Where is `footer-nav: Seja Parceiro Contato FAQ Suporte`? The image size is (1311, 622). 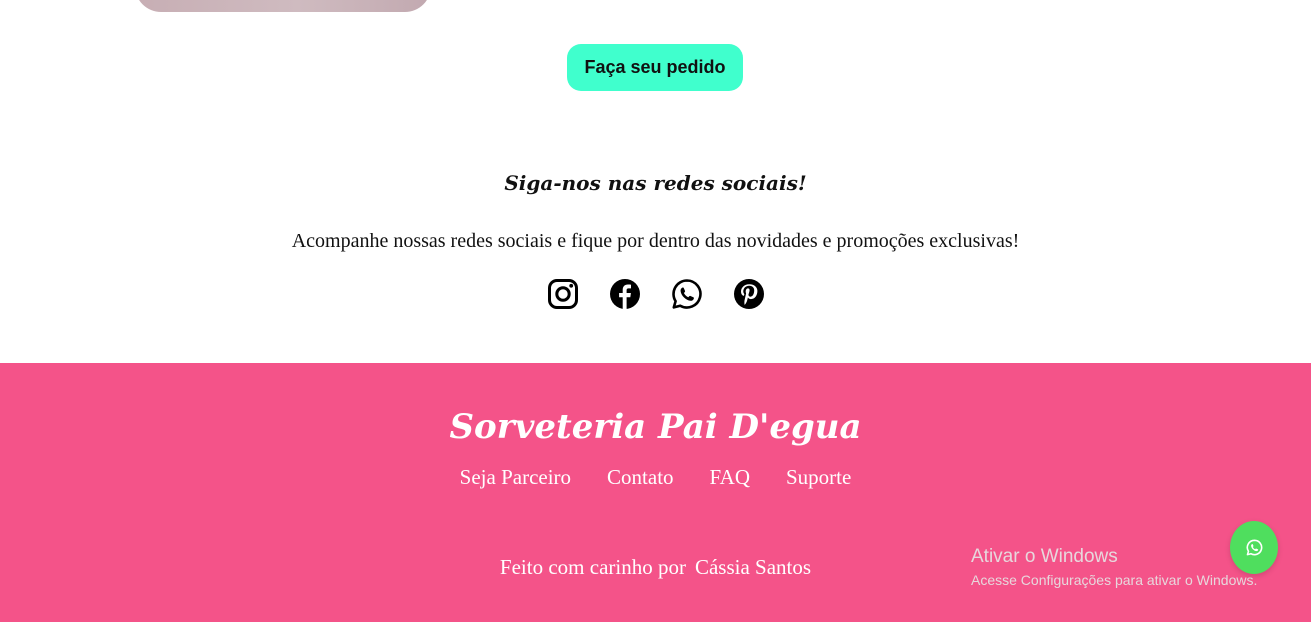 footer-nav: Seja Parceiro Contato FAQ Suporte is located at coordinates (655, 477).